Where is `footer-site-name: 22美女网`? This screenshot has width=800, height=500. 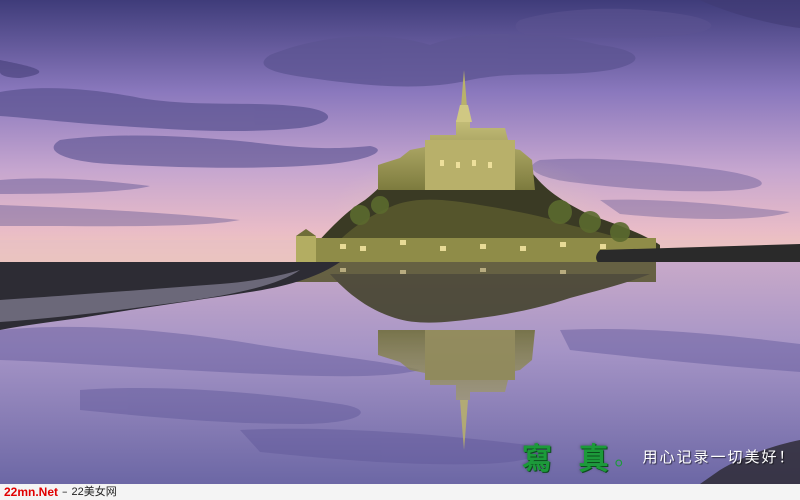 footer-site-name: 22美女网 is located at coordinates (94, 492).